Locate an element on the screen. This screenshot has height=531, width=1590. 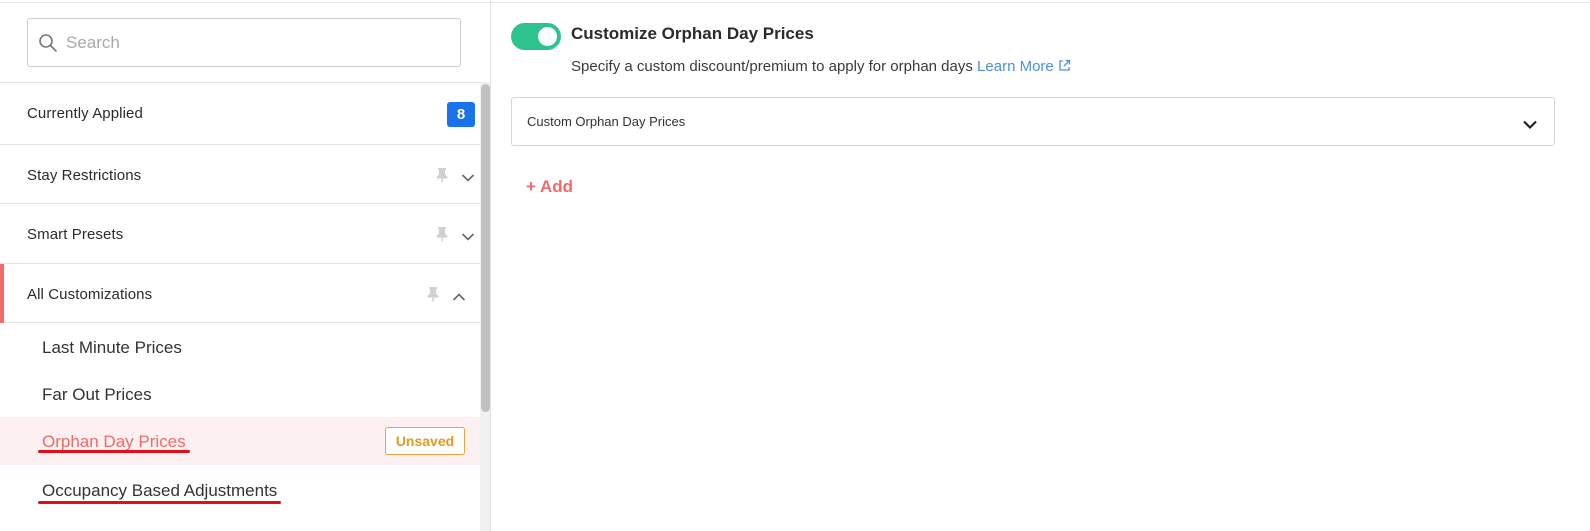
section-title: All Customizations is located at coordinates (90, 294).